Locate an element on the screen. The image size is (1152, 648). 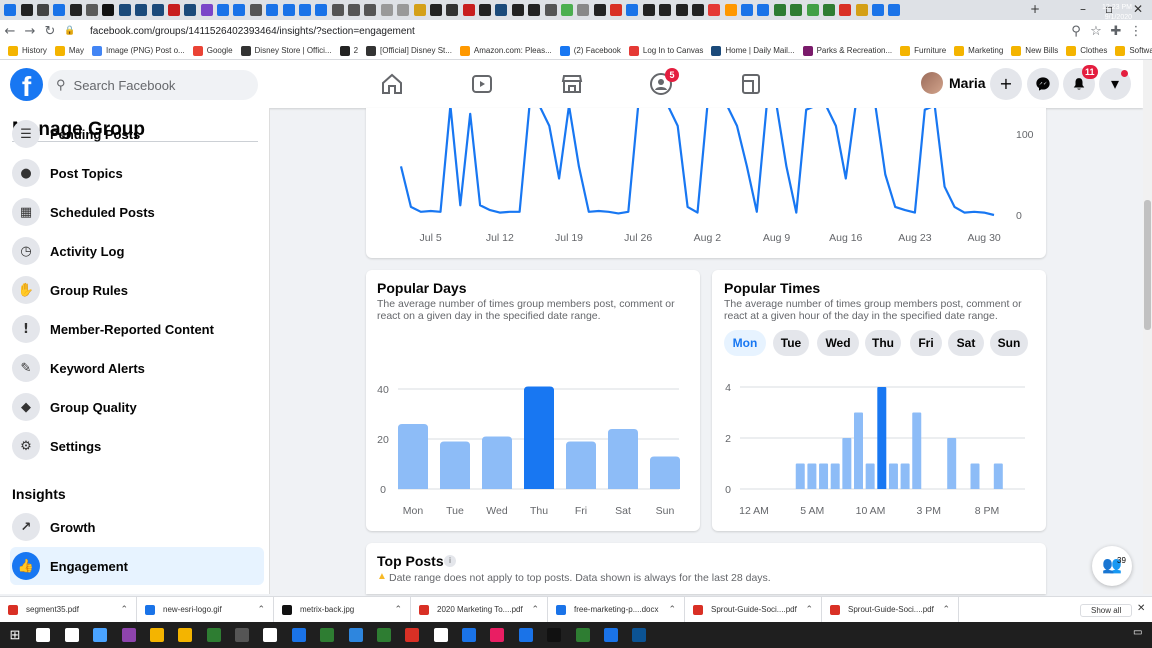
info-icon: i is located at coordinates (450, 561).